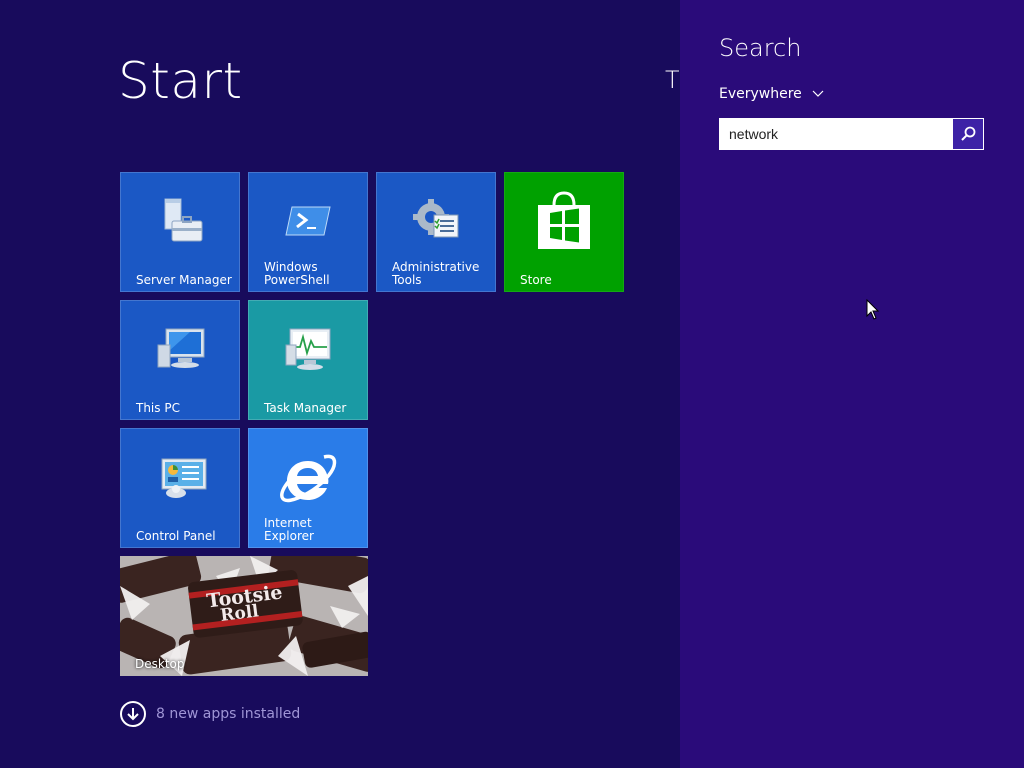  What do you see at coordinates (873, 309) in the screenshot?
I see `mouse-cursor-icon` at bounding box center [873, 309].